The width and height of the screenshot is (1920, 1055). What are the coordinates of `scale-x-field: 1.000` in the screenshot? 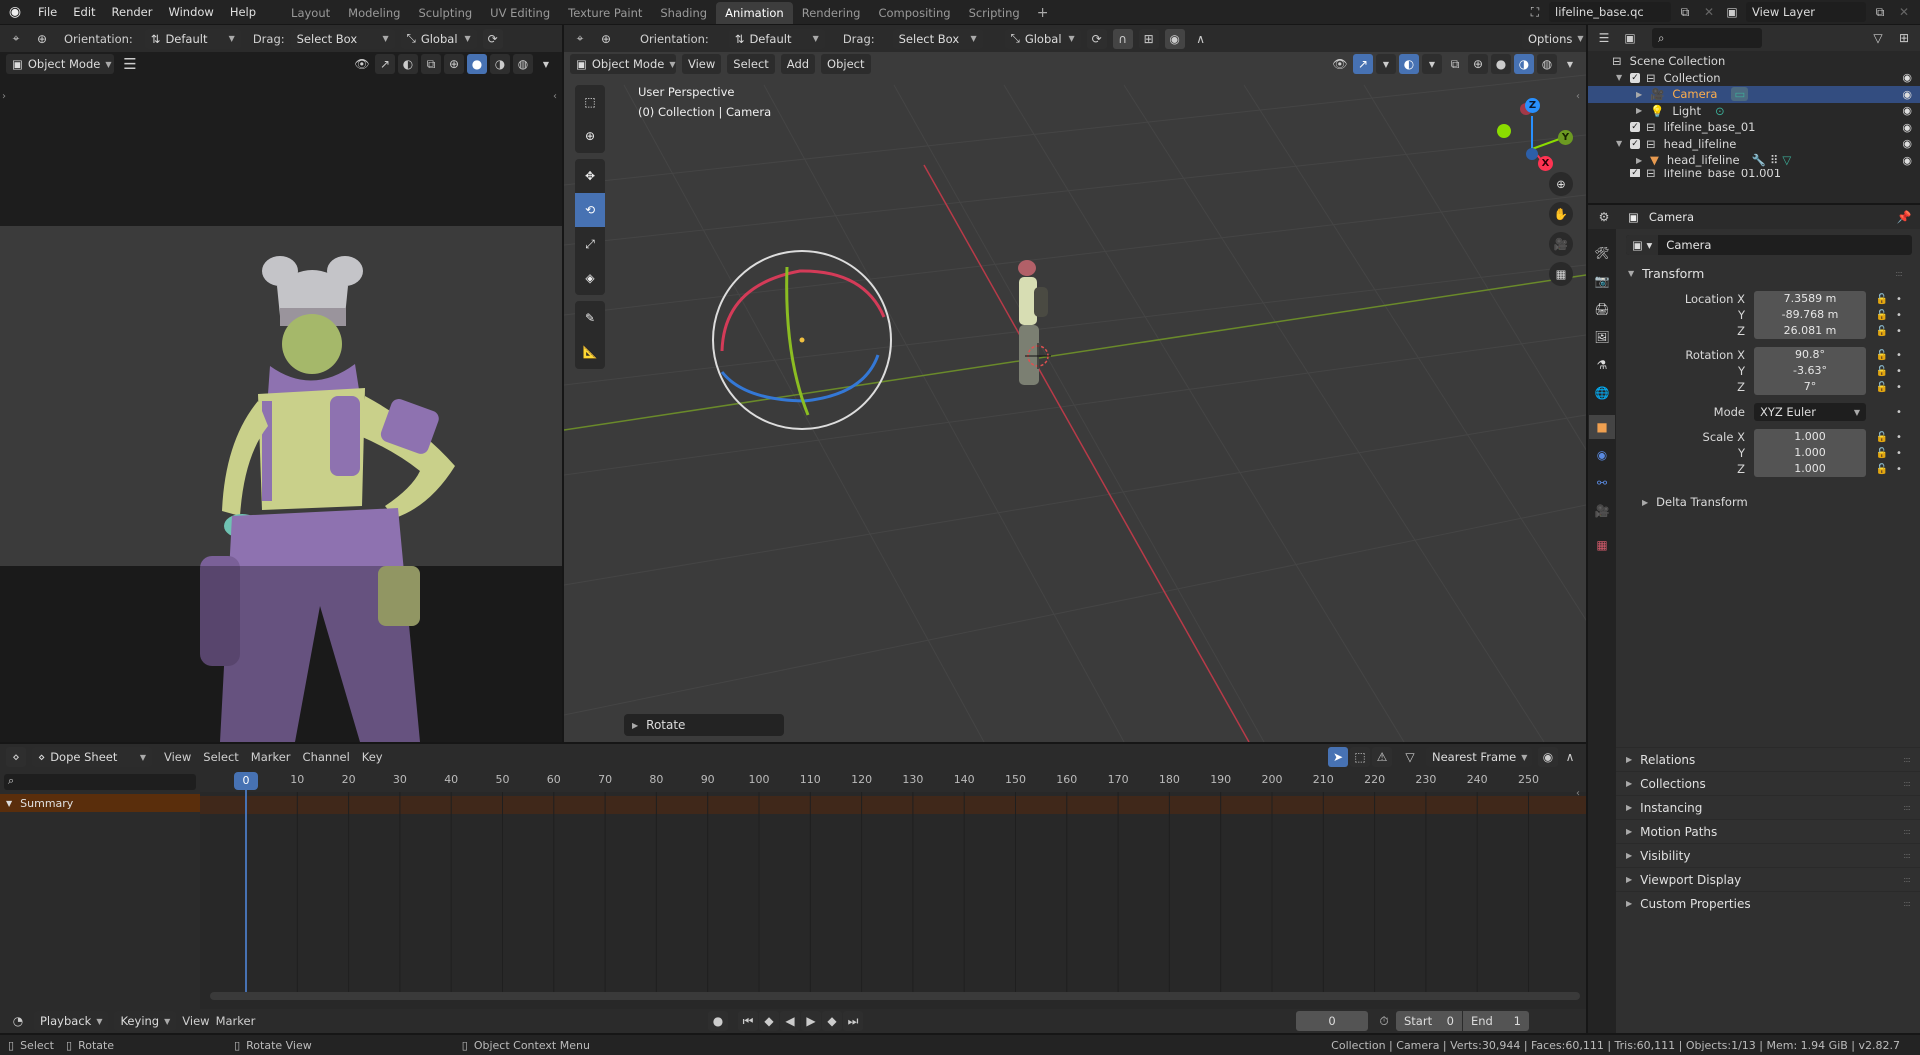 It's located at (1810, 437).